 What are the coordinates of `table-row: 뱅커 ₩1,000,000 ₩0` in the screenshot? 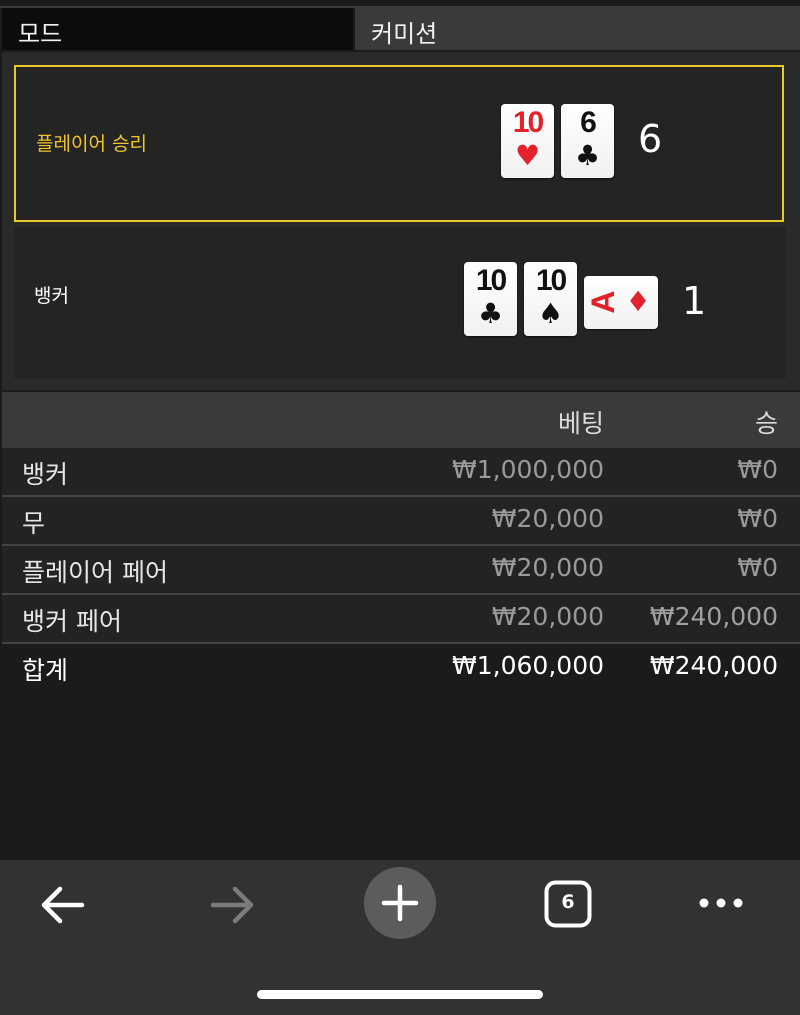 It's located at (401, 472).